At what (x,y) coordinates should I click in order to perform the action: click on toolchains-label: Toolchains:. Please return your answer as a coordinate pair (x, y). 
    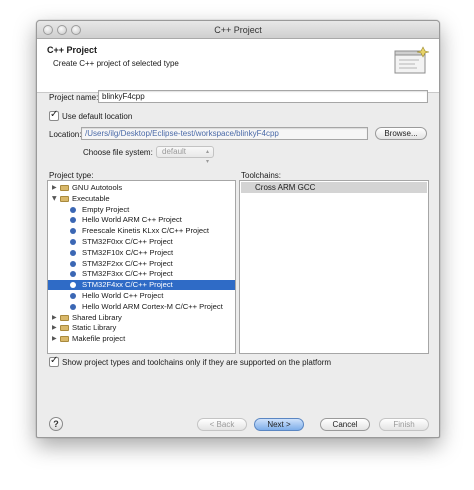
    Looking at the image, I should click on (261, 175).